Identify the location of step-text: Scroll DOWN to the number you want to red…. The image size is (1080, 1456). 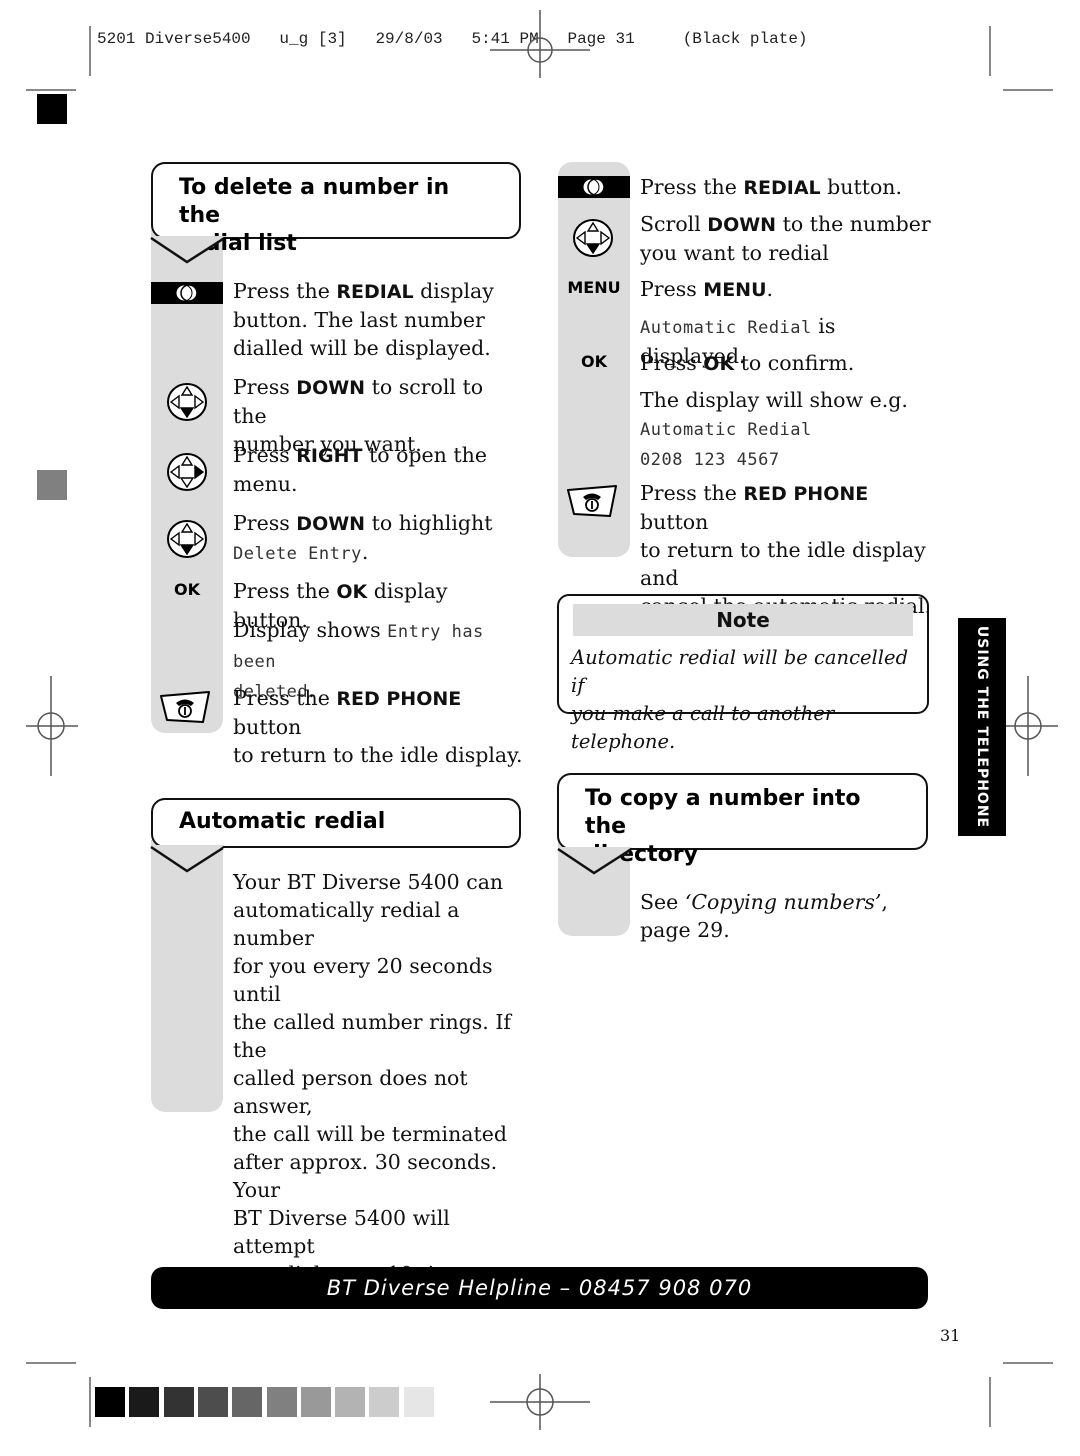
(785, 238).